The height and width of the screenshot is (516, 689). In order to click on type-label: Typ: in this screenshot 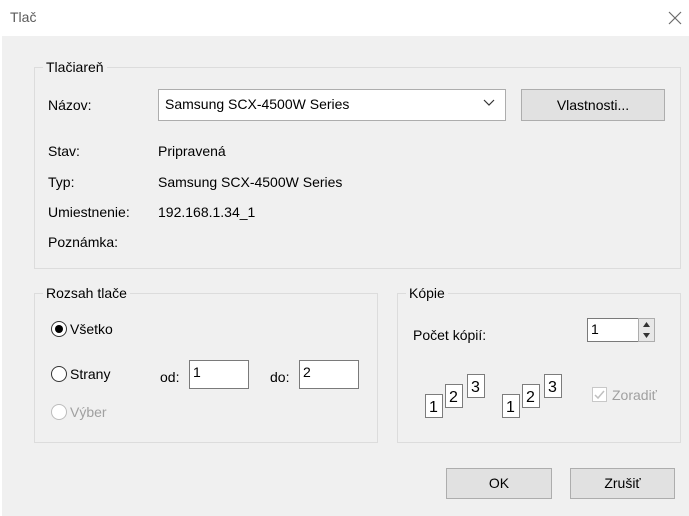, I will do `click(61, 182)`.